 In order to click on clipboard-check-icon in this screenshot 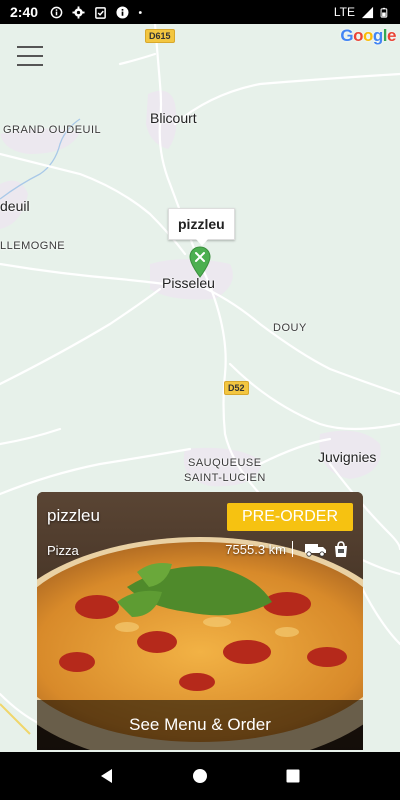, I will do `click(100, 12)`.